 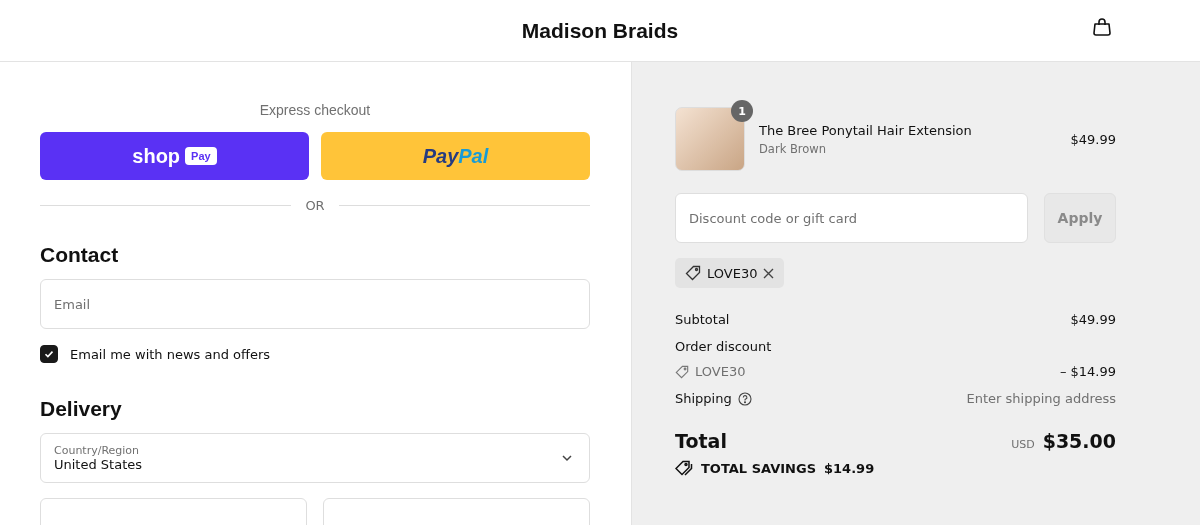 I want to click on help-icon, so click(x=744, y=398).